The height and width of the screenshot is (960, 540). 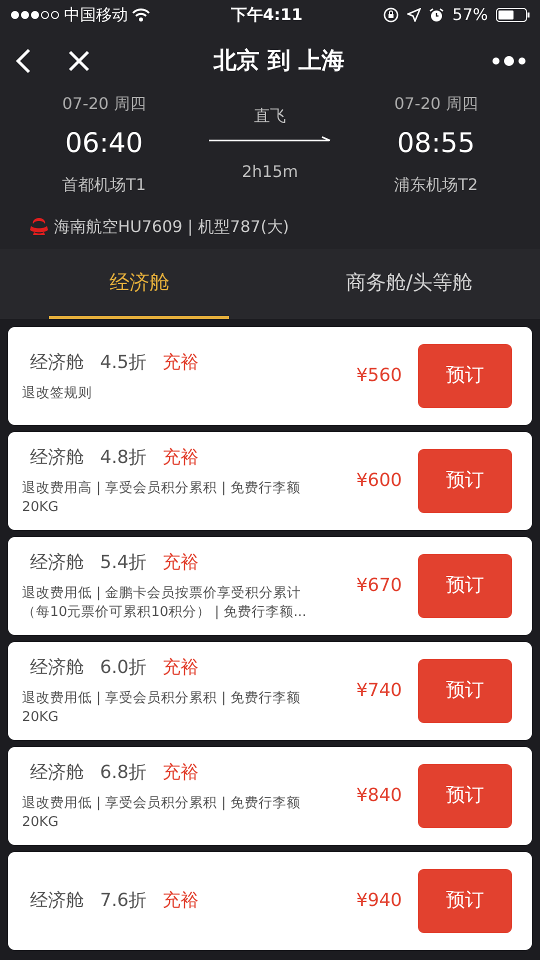 I want to click on location-arrow-icon, so click(x=414, y=15).